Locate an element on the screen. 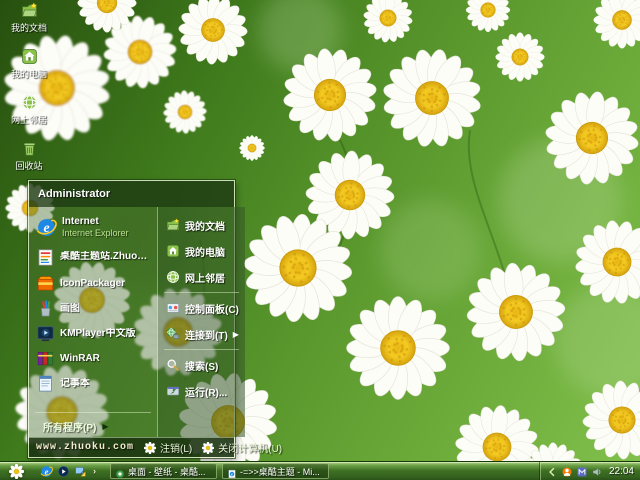  menu-item-label: 搜索(S) is located at coordinates (202, 367).